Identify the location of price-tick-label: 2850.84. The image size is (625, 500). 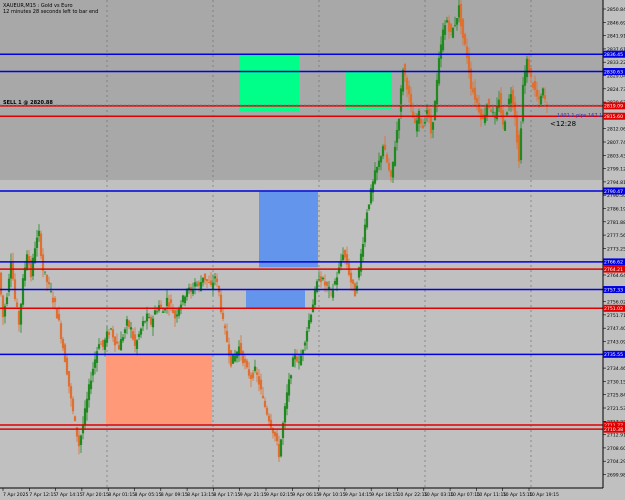
(616, 10).